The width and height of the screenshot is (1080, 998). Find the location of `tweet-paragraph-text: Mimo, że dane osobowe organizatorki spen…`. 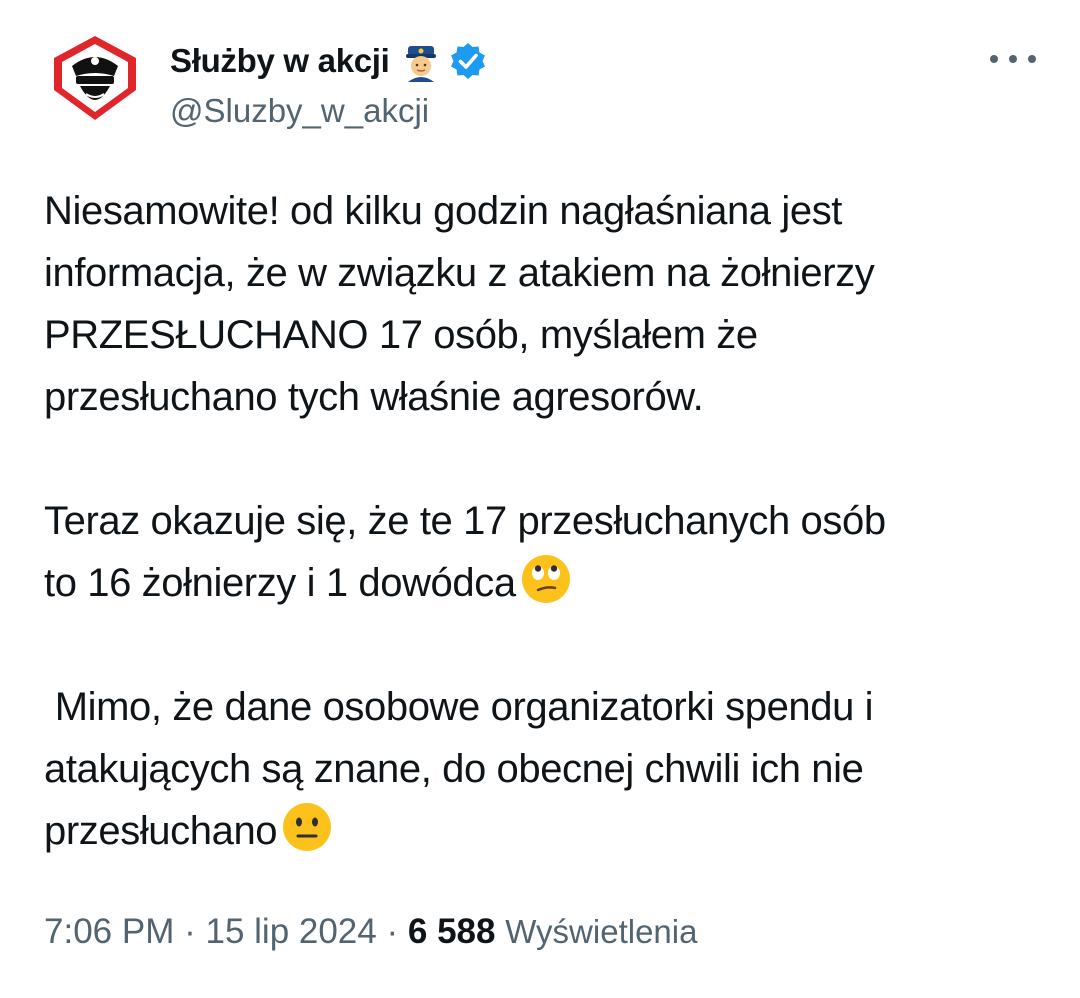

tweet-paragraph-text: Mimo, że dane osobowe organizatorki spen… is located at coordinates (459, 769).